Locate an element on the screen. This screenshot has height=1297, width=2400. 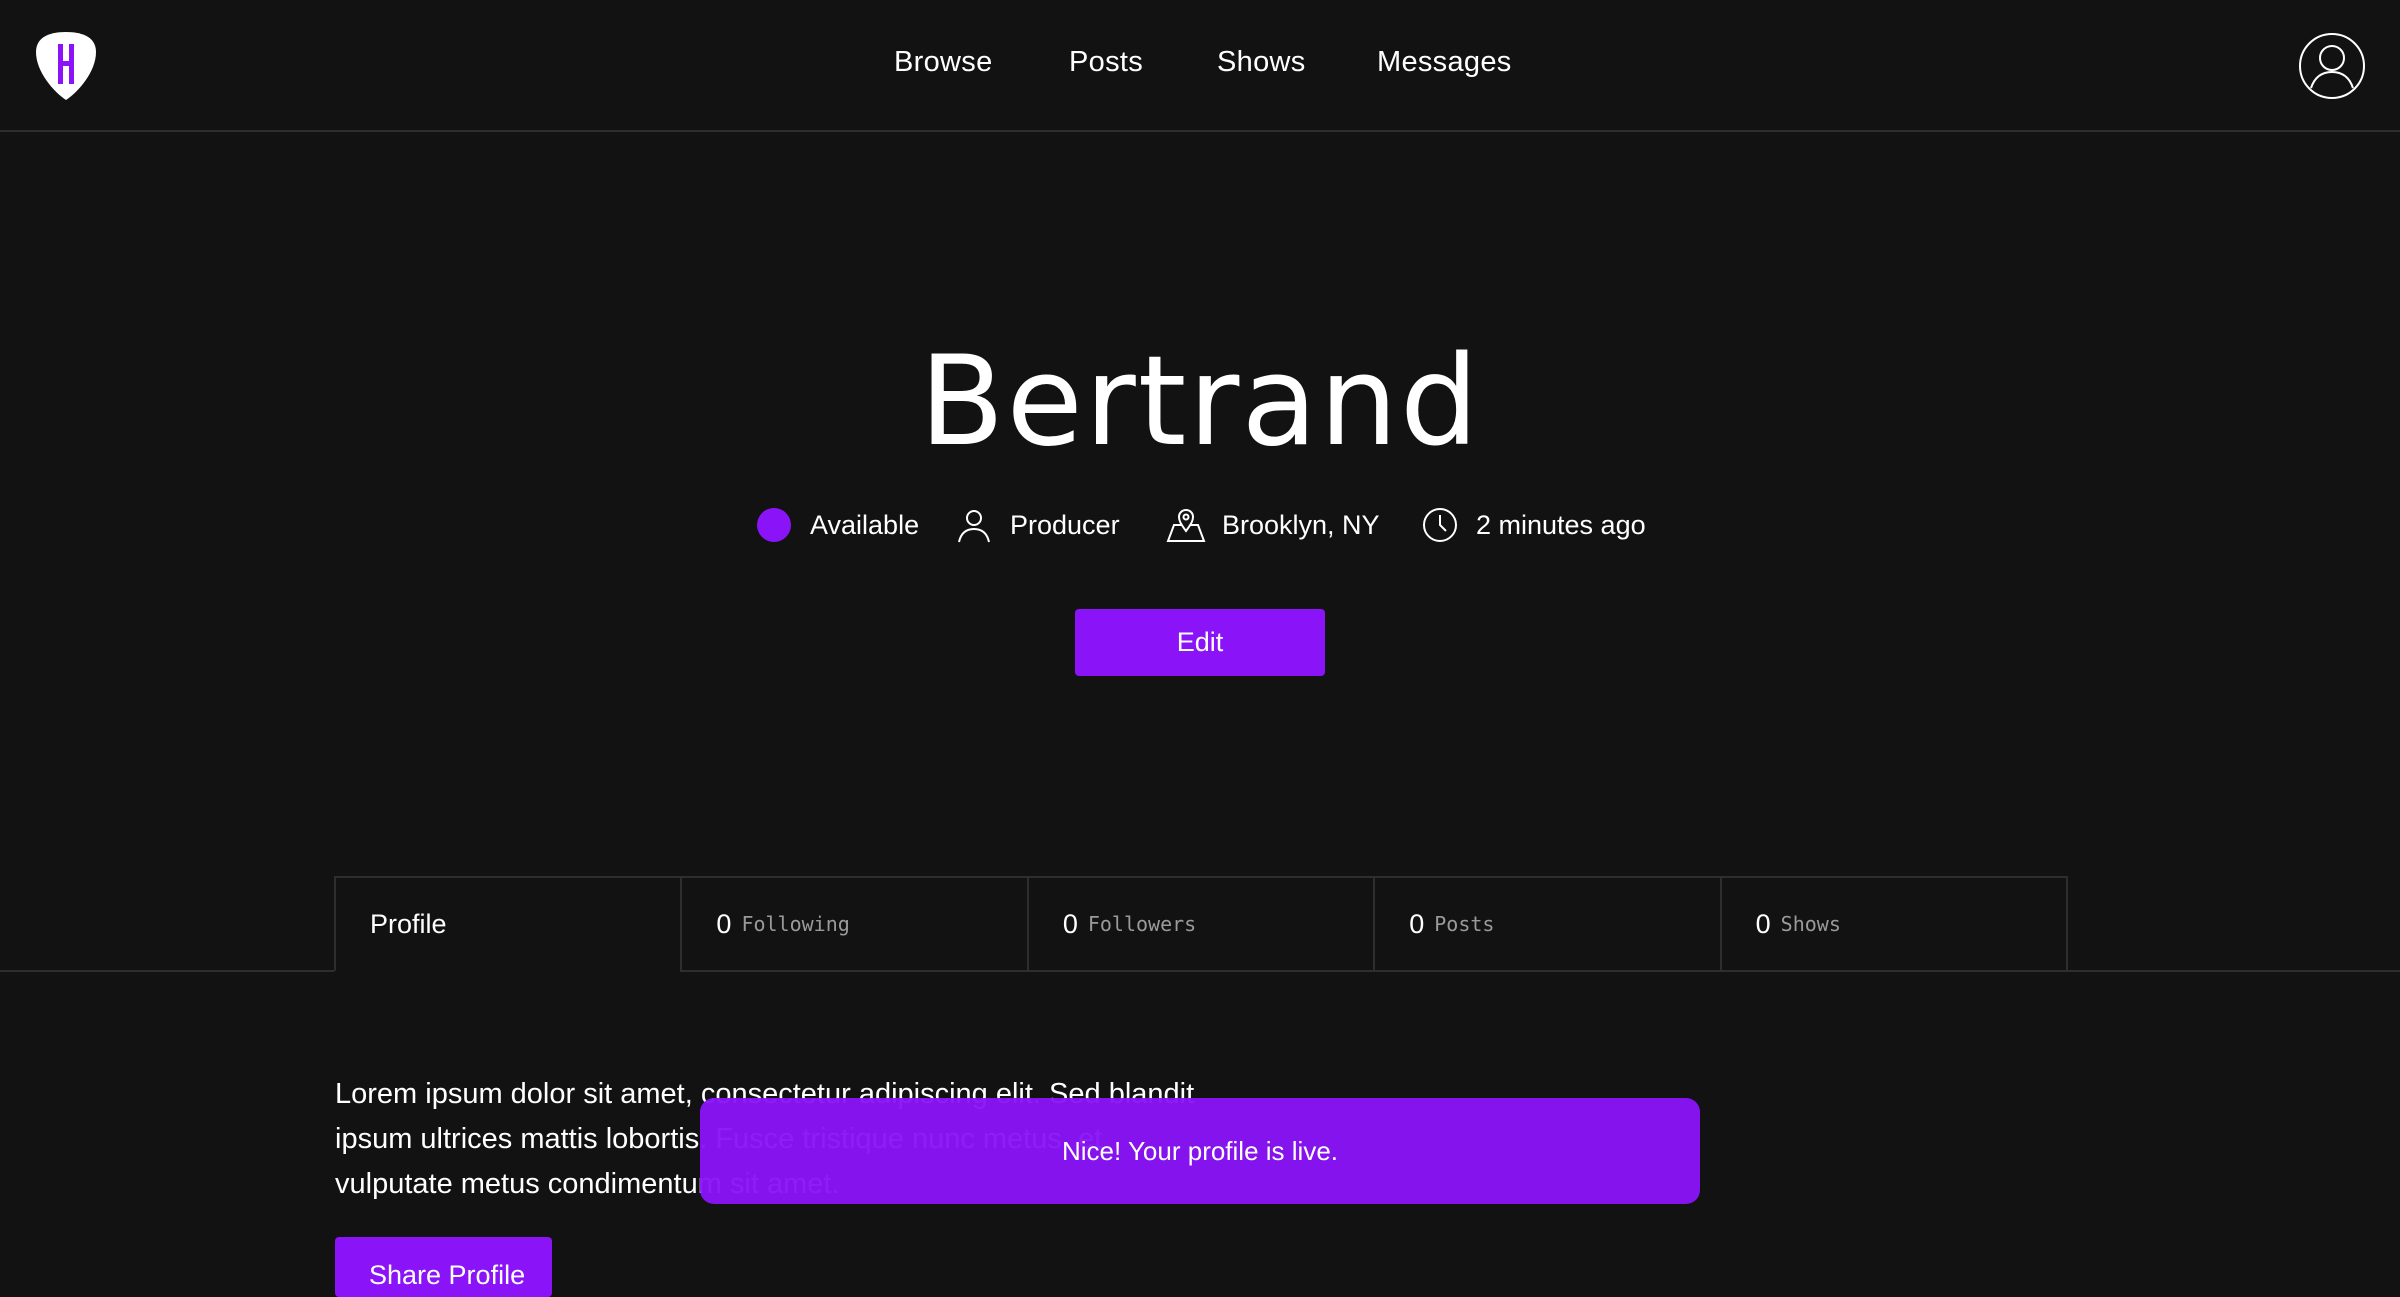
user-avatar-icon is located at coordinates (2332, 66).